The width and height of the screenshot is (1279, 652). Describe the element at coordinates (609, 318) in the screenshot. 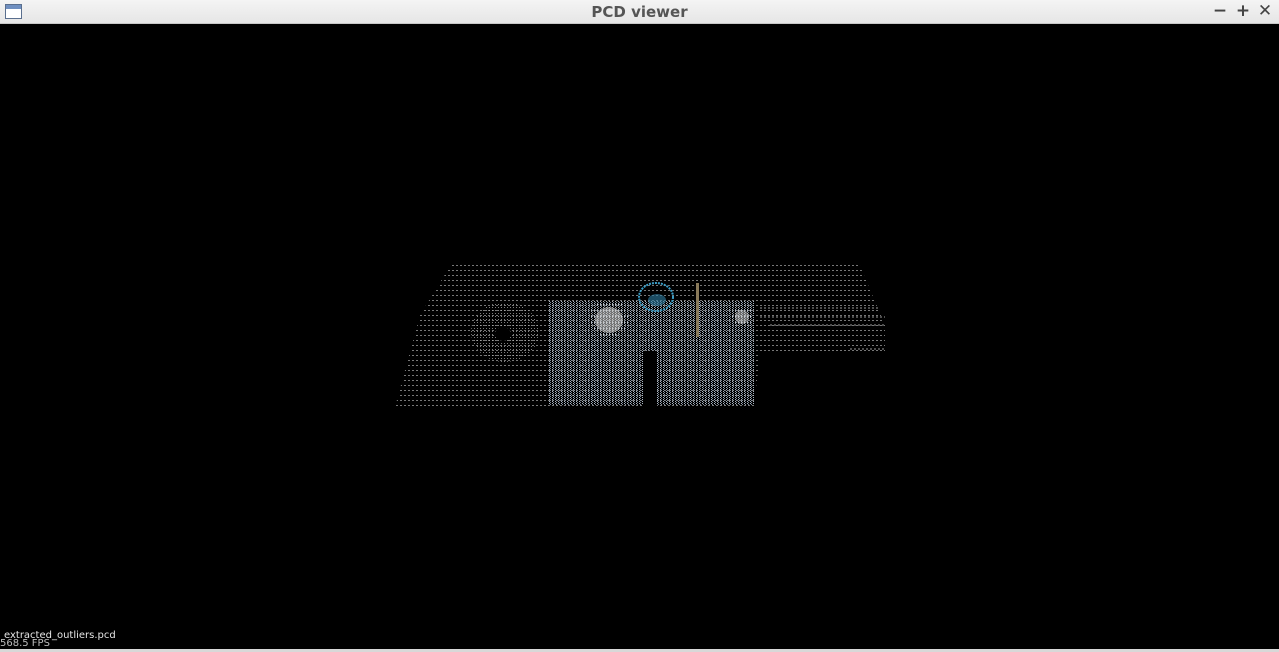

I see `white-sphere-points` at that location.